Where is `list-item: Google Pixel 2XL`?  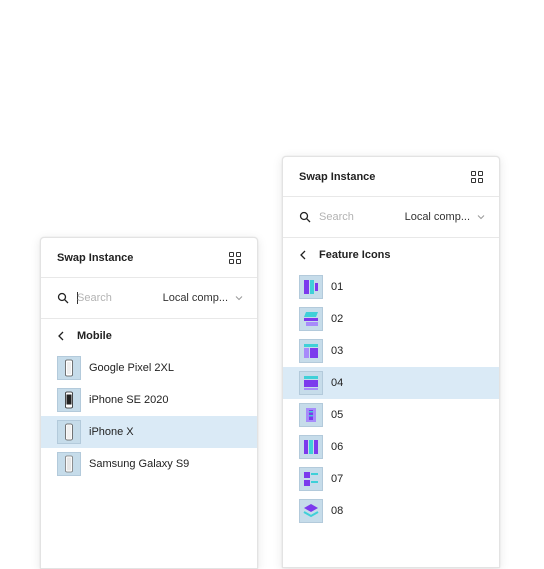
list-item: Google Pixel 2XL is located at coordinates (149, 368).